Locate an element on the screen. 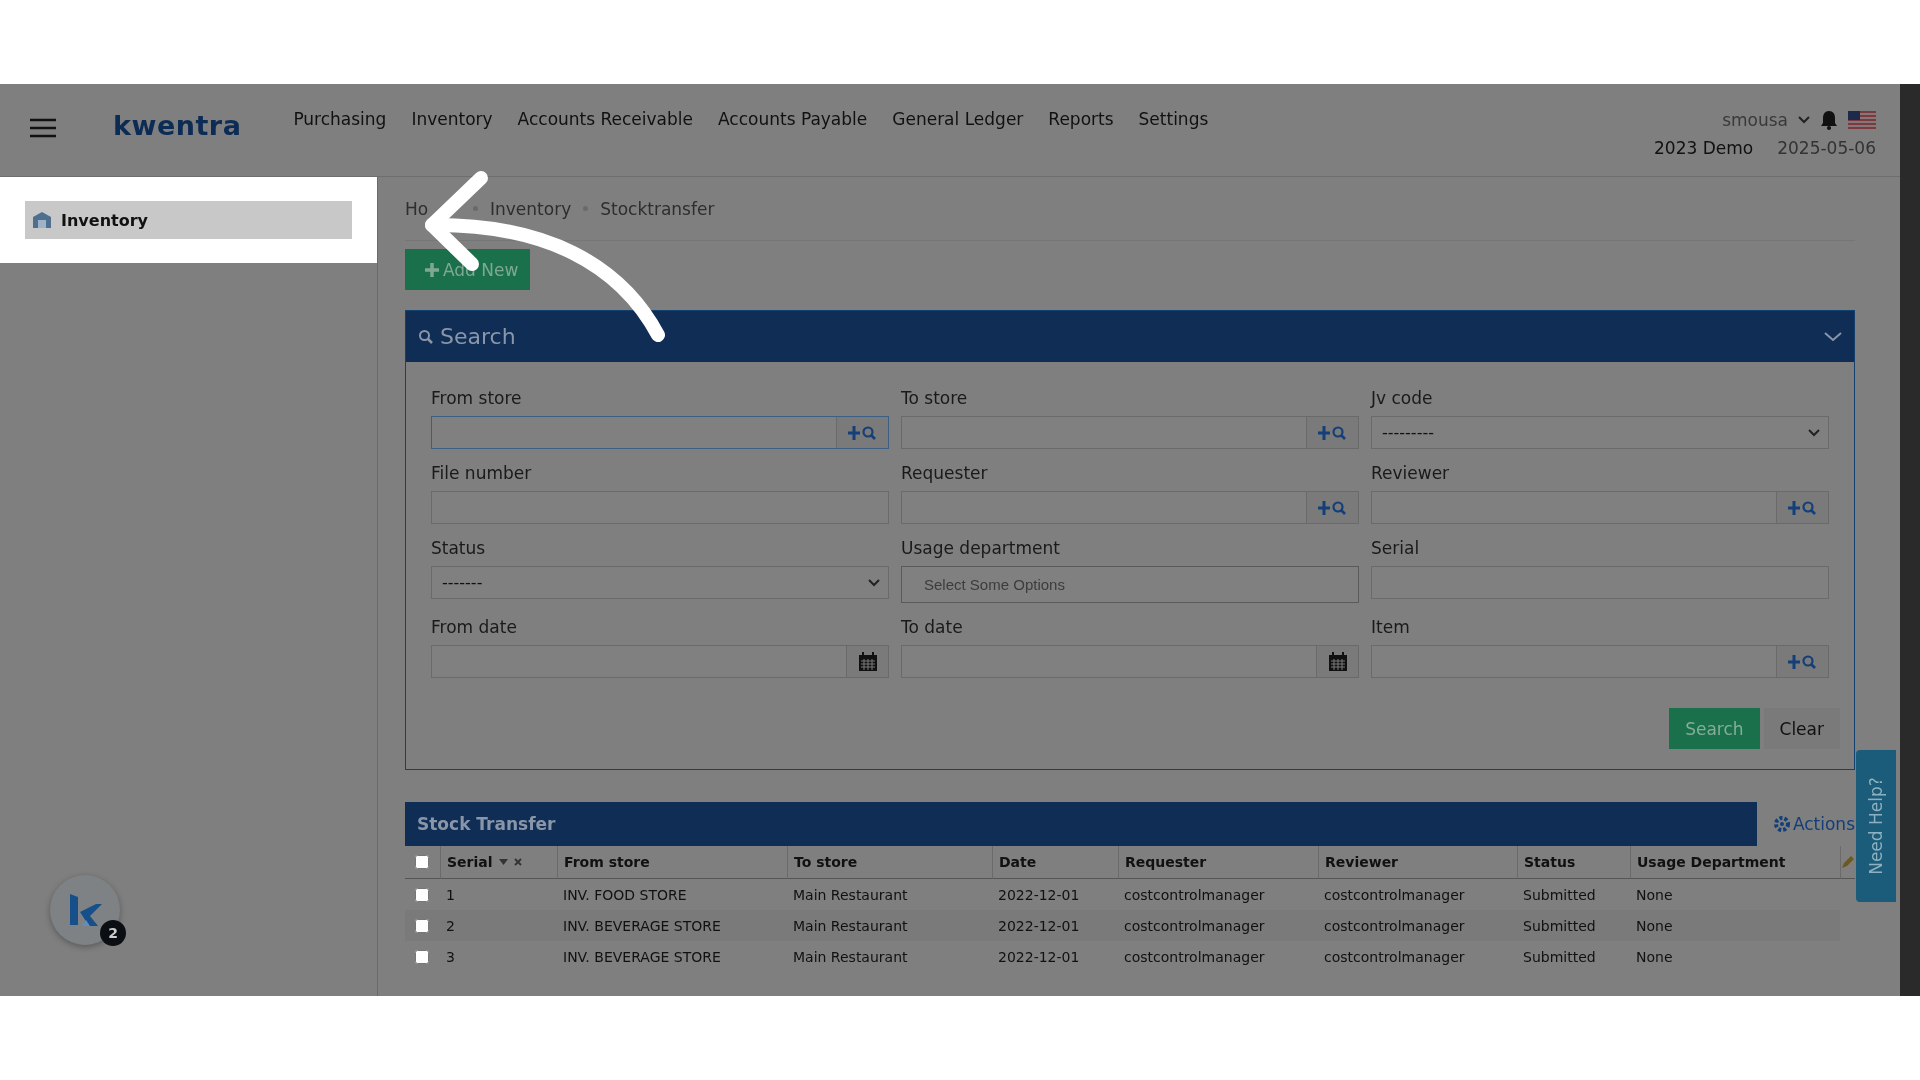 This screenshot has width=1920, height=1080. search-panel-header: Search is located at coordinates (1130, 336).